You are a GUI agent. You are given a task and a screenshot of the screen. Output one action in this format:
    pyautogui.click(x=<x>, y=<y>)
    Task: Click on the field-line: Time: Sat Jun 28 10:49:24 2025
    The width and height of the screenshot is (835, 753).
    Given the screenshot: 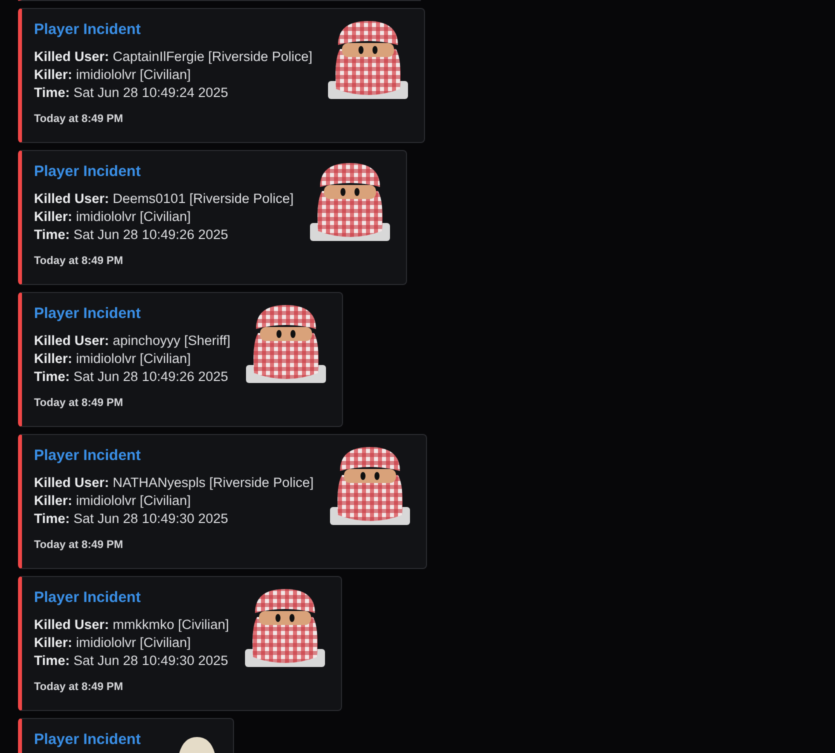 What is the action you would take?
    pyautogui.click(x=132, y=93)
    